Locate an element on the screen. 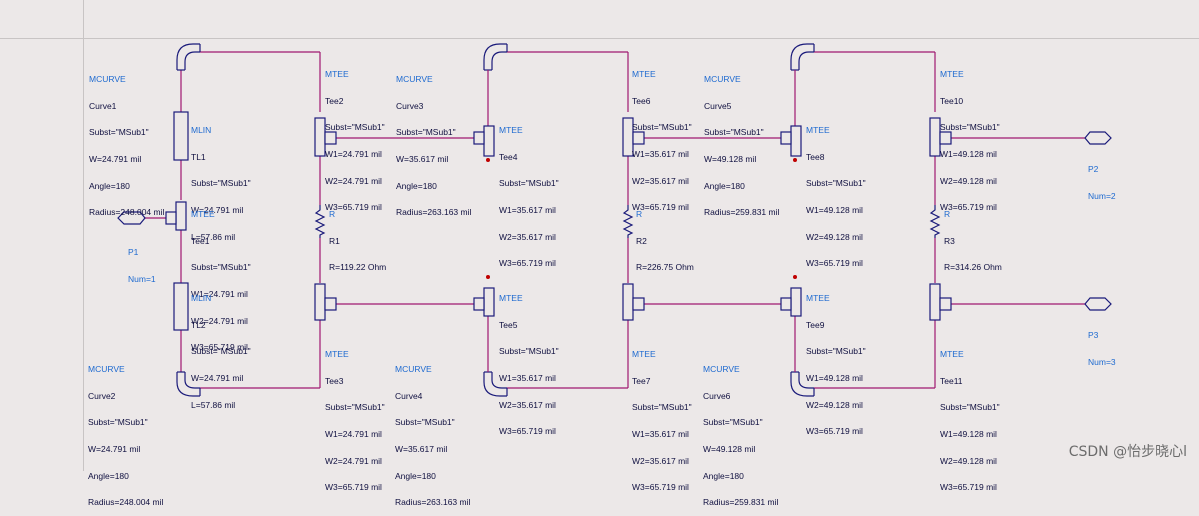 Image resolution: width=1199 pixels, height=516 pixels. p1-label: P1 Num=1 is located at coordinates (142, 265).